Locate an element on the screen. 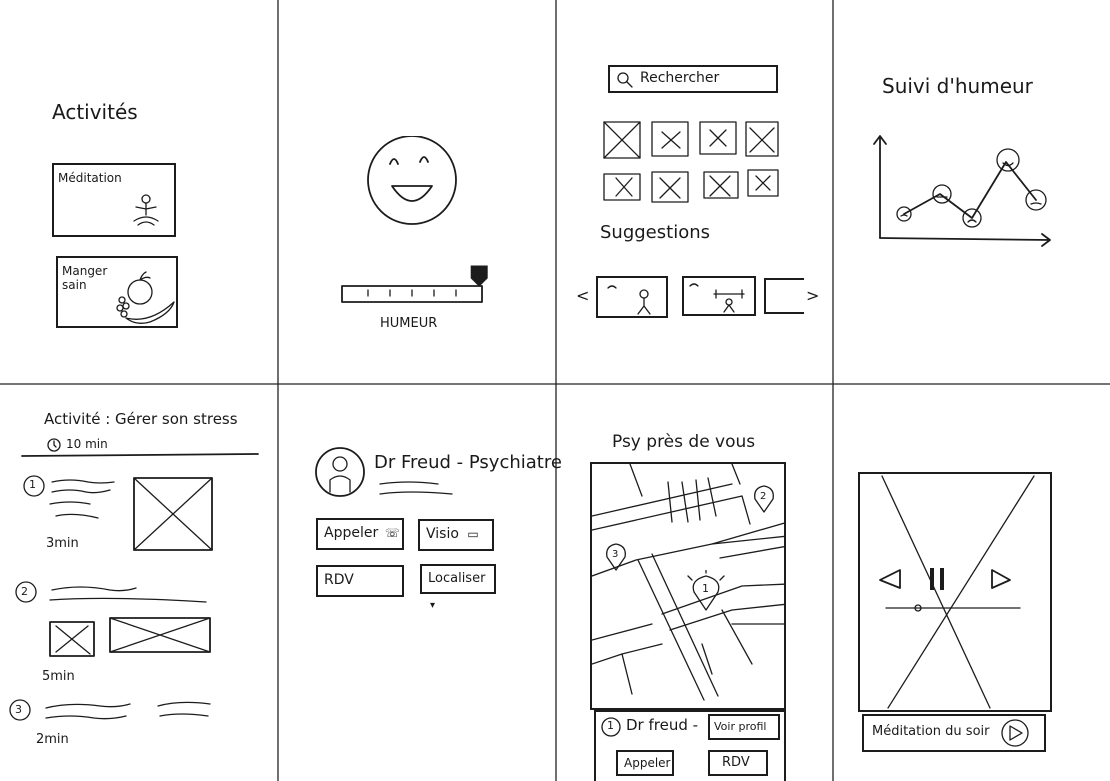 This screenshot has width=1110, height=781. next-triangle-icon is located at coordinates (1003, 580).